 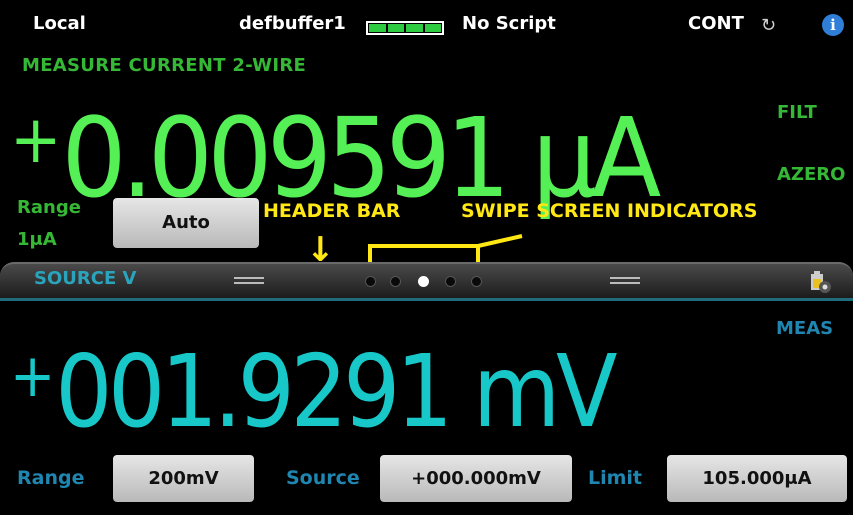 What do you see at coordinates (426, 299) in the screenshot?
I see `swipe-divider` at bounding box center [426, 299].